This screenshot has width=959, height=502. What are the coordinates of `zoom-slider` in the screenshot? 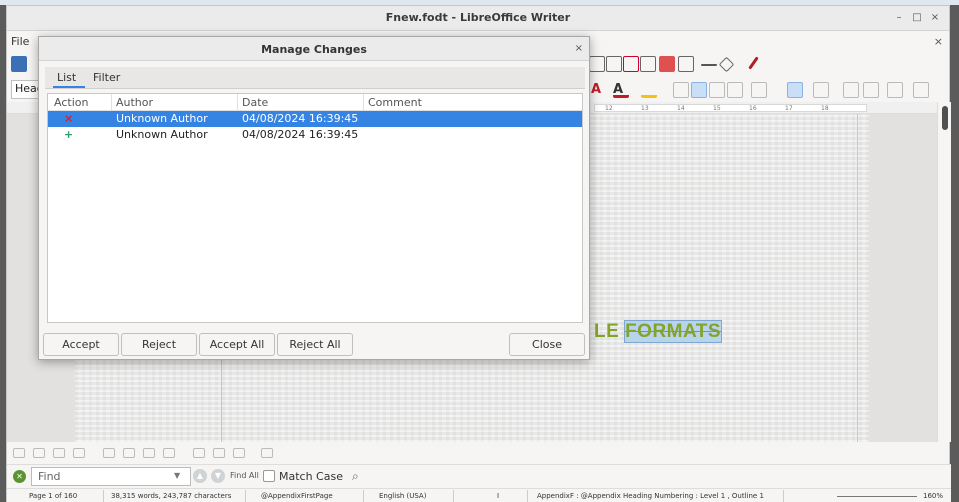 It's located at (877, 496).